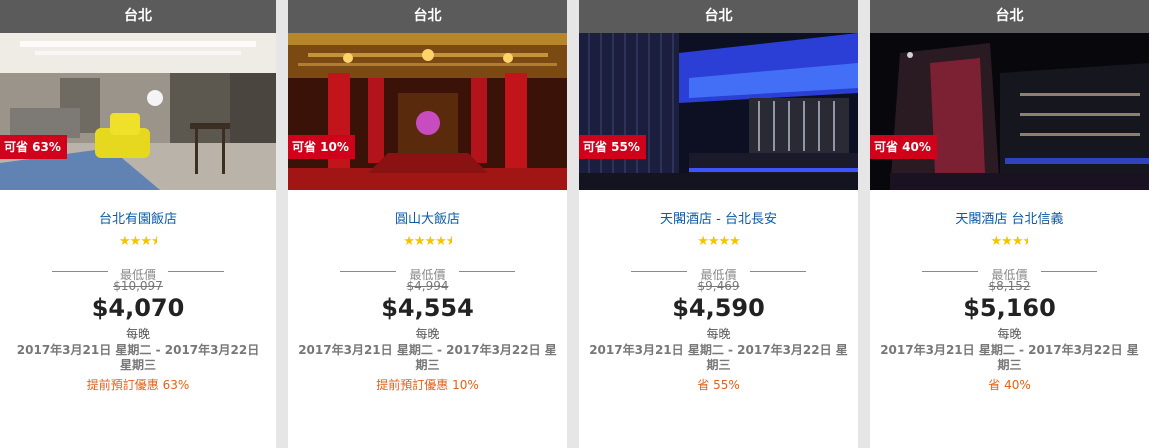 The image size is (1149, 448). What do you see at coordinates (138, 308) in the screenshot?
I see `deal-price: $4,070` at bounding box center [138, 308].